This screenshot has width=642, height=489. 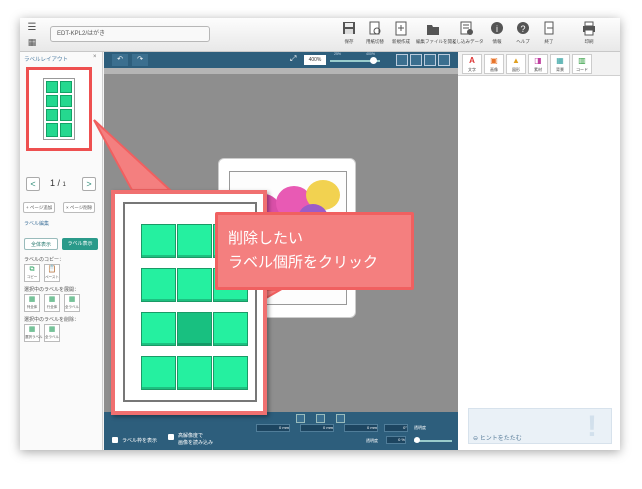 What do you see at coordinates (52, 303) in the screenshot?
I see `expand-row-button: ▦ 行全体` at bounding box center [52, 303].